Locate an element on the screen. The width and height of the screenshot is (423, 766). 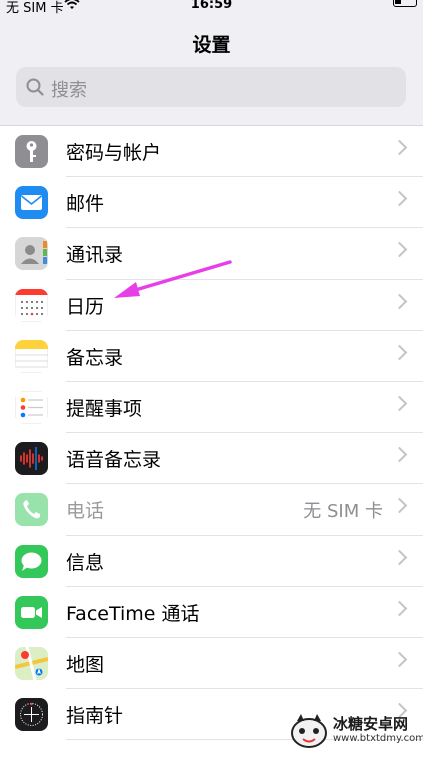
search-placeholder: 搜索 is located at coordinates (69, 90).